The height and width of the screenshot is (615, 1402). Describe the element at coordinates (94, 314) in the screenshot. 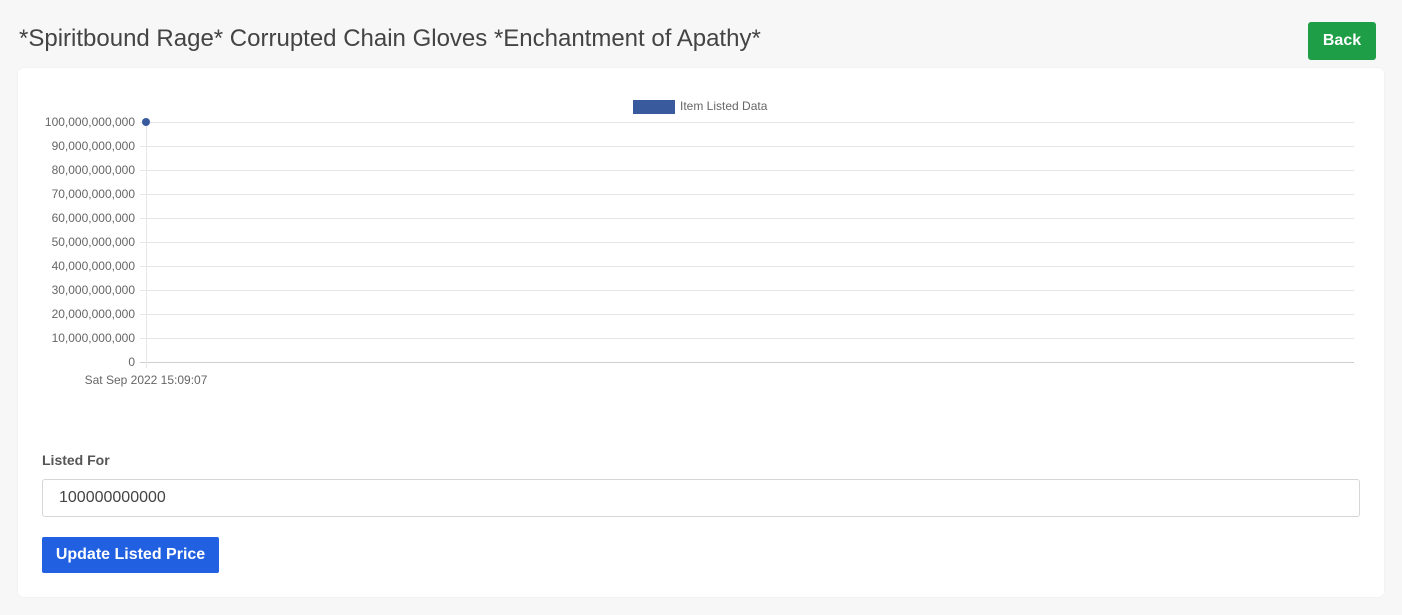

I see `y-tick-label: 20,000,000,000` at that location.